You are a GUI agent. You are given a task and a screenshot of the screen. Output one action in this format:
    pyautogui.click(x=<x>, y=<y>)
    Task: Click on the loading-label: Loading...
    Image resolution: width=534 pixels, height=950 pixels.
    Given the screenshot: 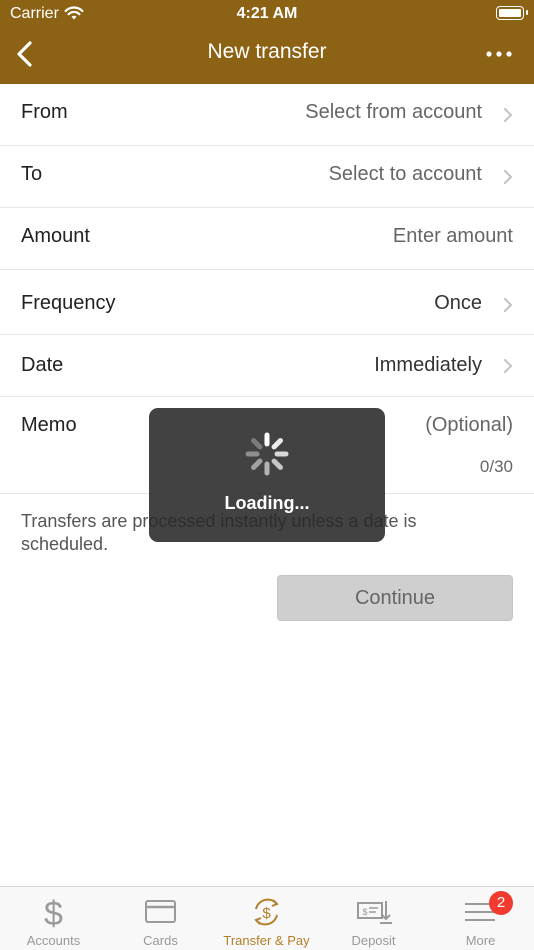 What is the action you would take?
    pyautogui.click(x=267, y=503)
    